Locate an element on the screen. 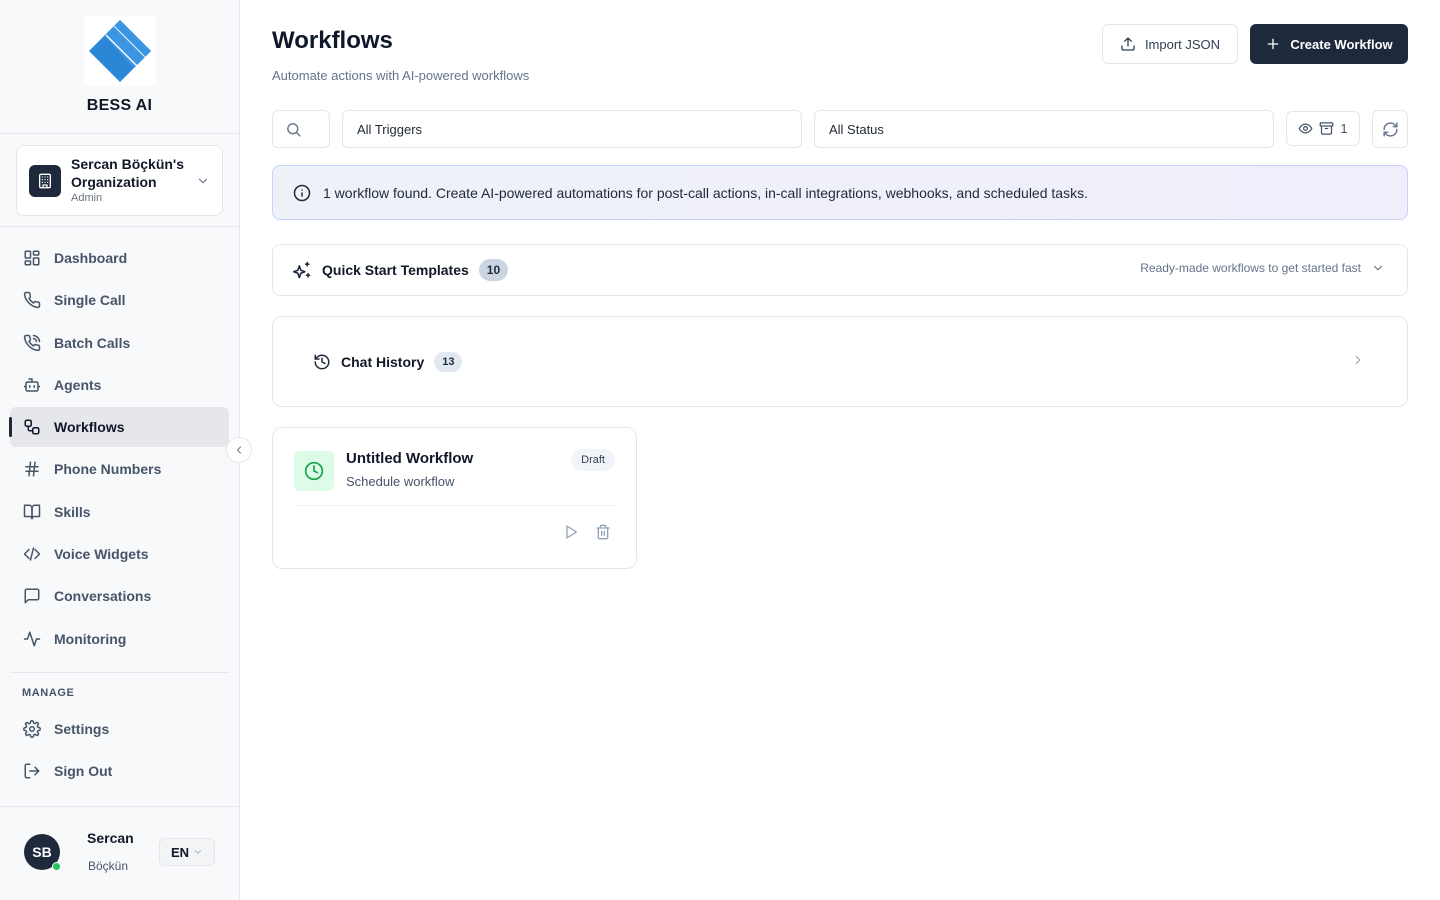  sparkles-icon is located at coordinates (302, 270).